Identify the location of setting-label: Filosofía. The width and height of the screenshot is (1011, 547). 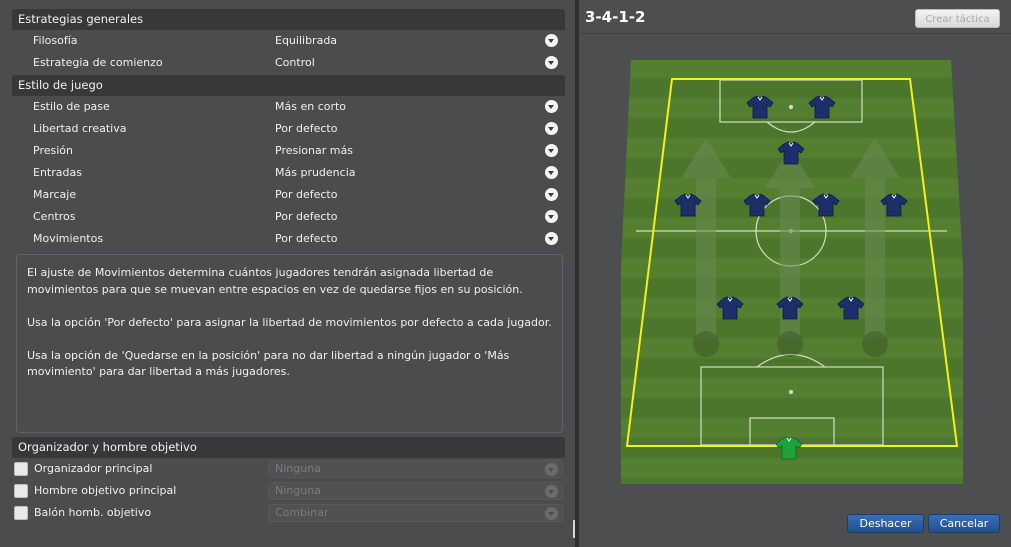
(55, 40).